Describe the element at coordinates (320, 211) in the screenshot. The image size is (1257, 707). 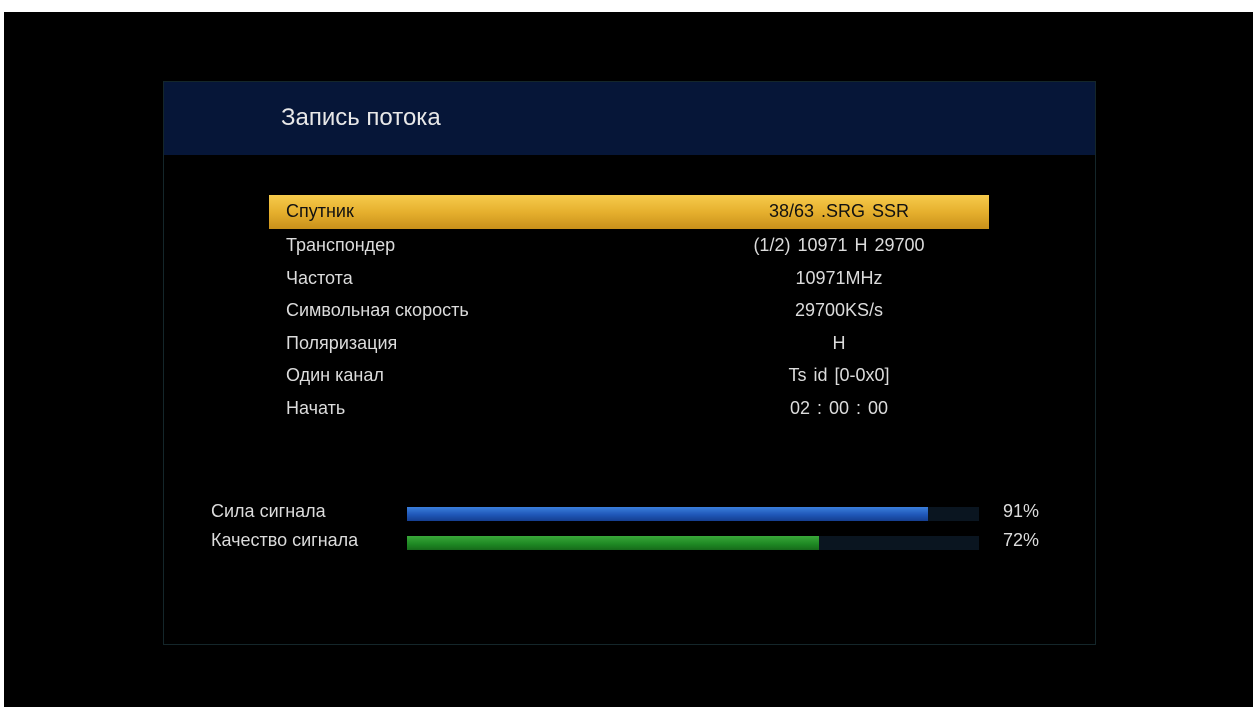
I see `menu-item-label: Спутник` at that location.